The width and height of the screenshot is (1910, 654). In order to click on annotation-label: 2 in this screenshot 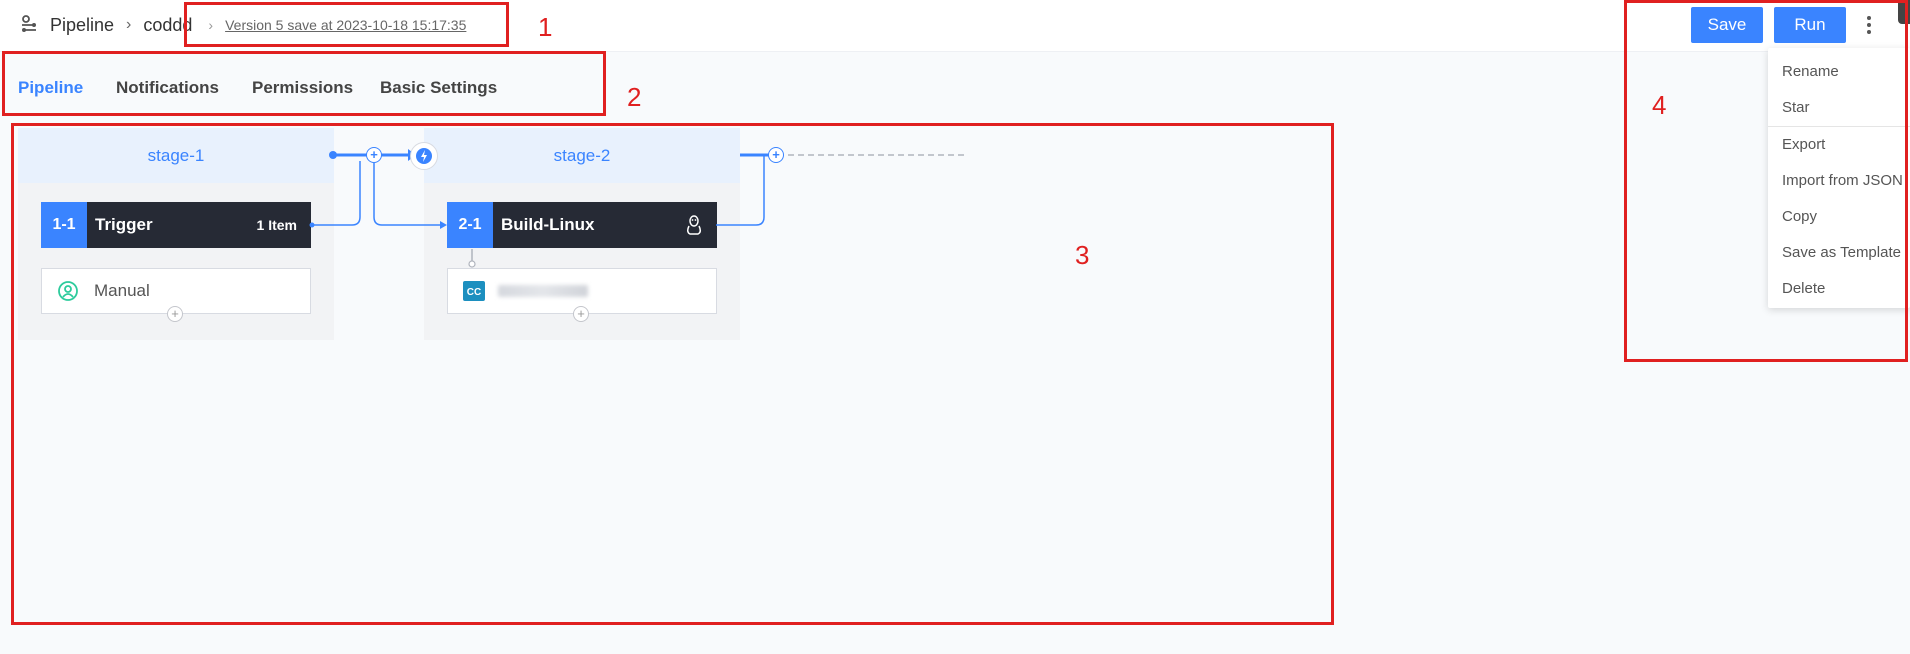, I will do `click(634, 97)`.